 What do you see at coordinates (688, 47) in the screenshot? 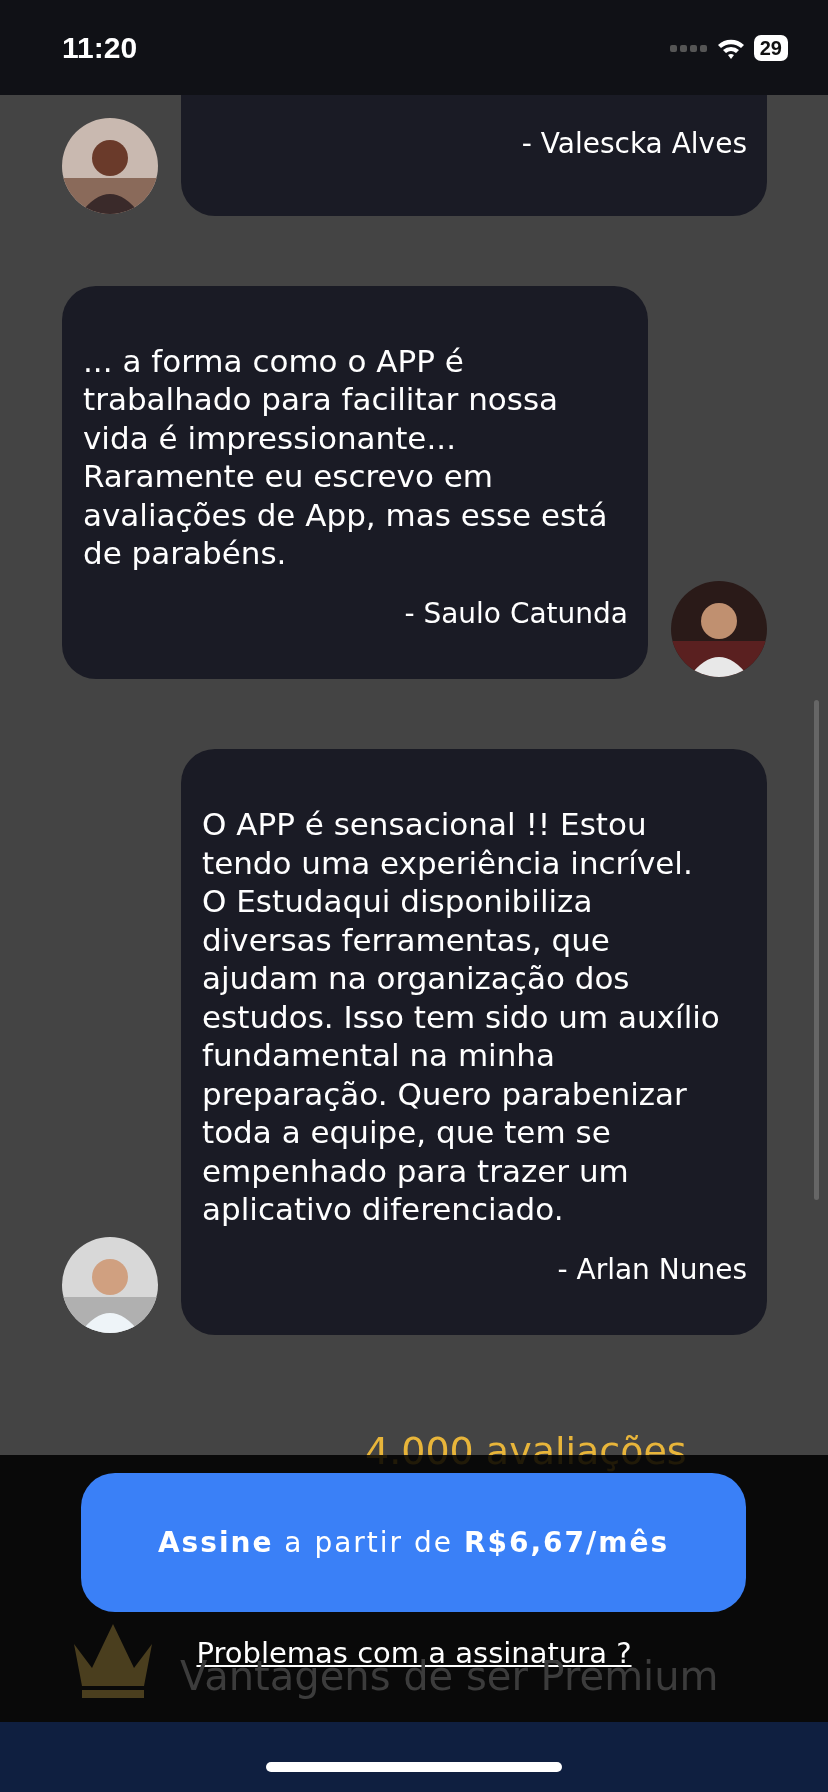
I see `signal-icon` at bounding box center [688, 47].